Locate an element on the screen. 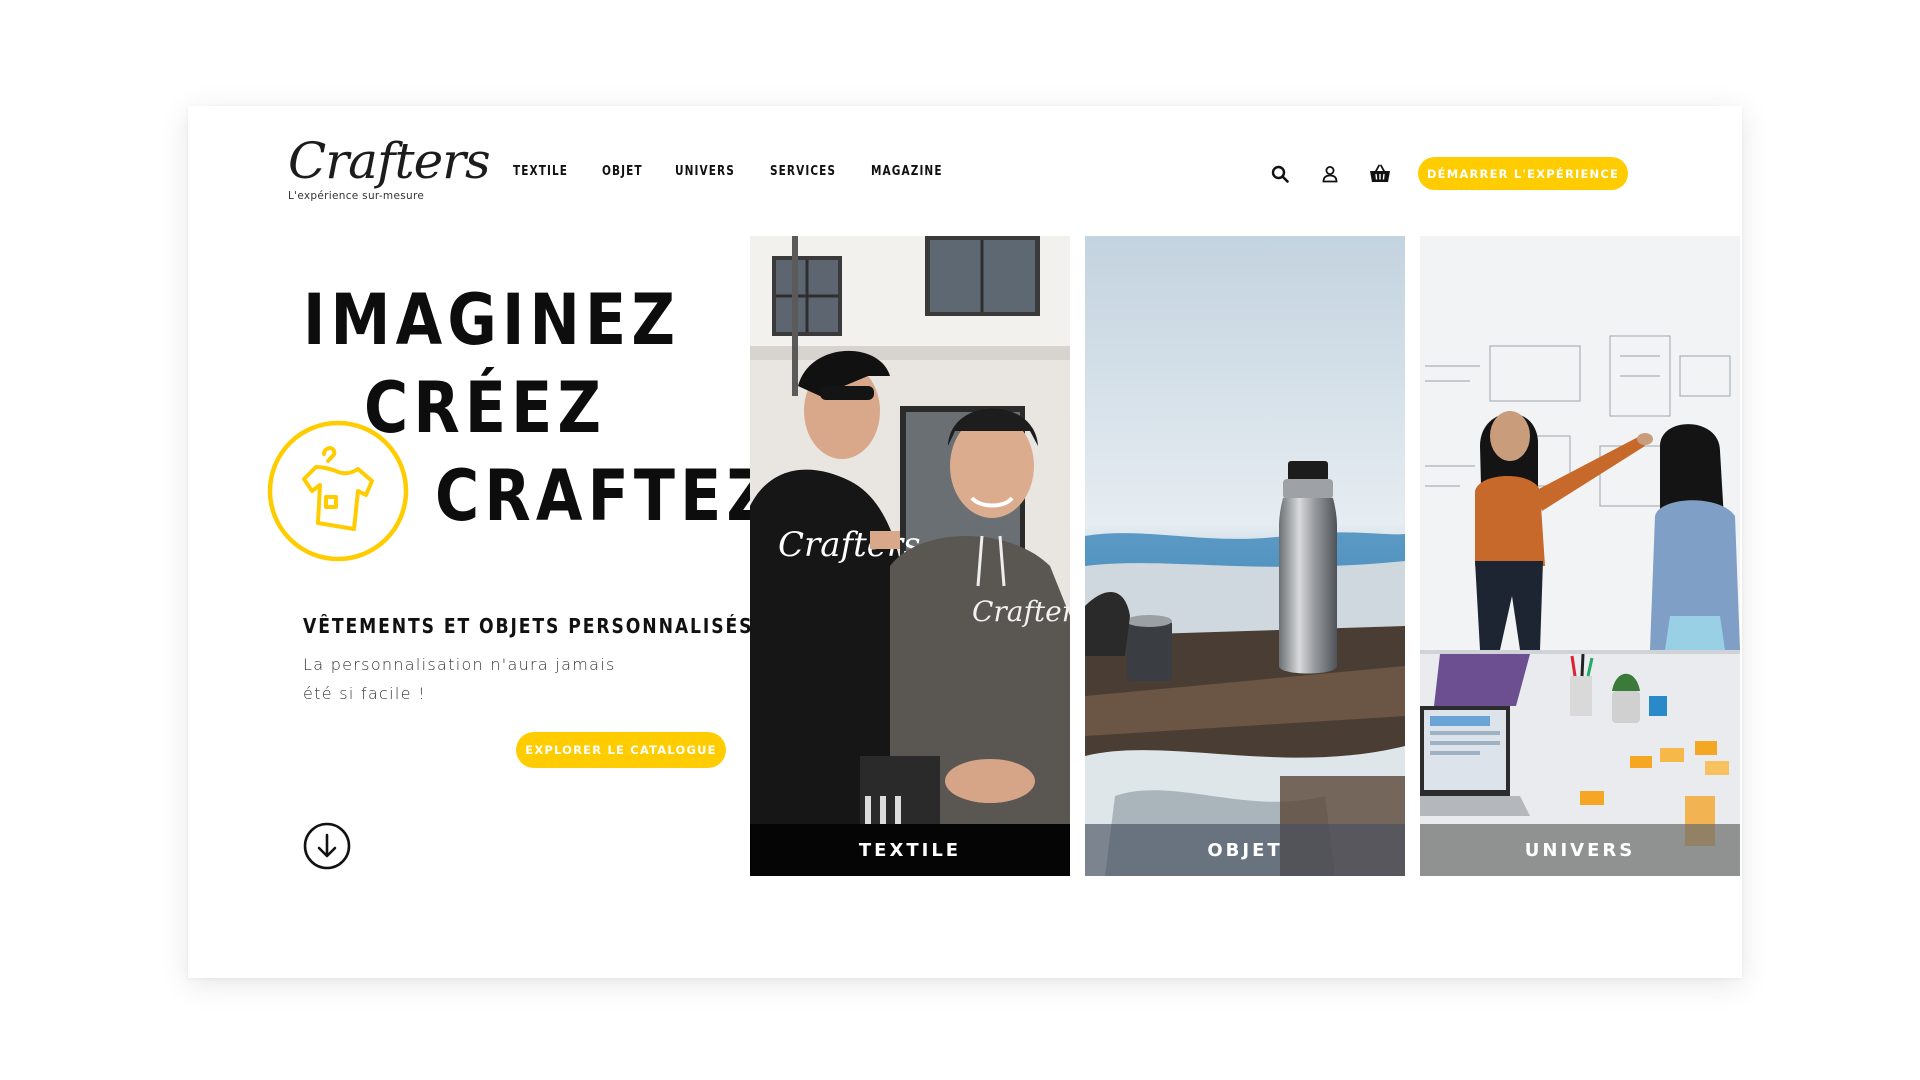 Image resolution: width=1920 pixels, height=1080 pixels. nav-item-magazine: MAGAZINE is located at coordinates (907, 171).